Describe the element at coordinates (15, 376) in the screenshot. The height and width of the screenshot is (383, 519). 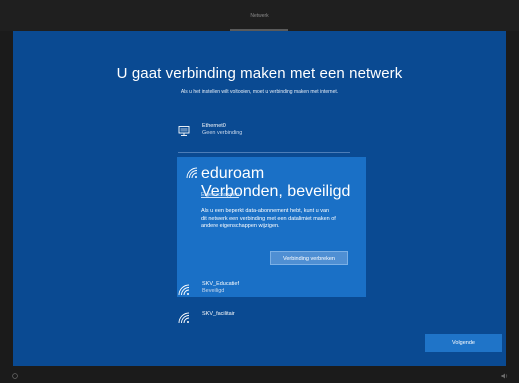
I see `ease-of-access-icon` at that location.